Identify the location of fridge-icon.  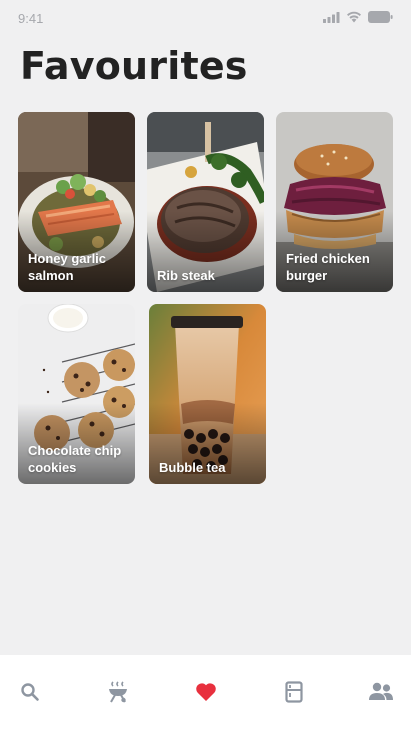
(294, 692).